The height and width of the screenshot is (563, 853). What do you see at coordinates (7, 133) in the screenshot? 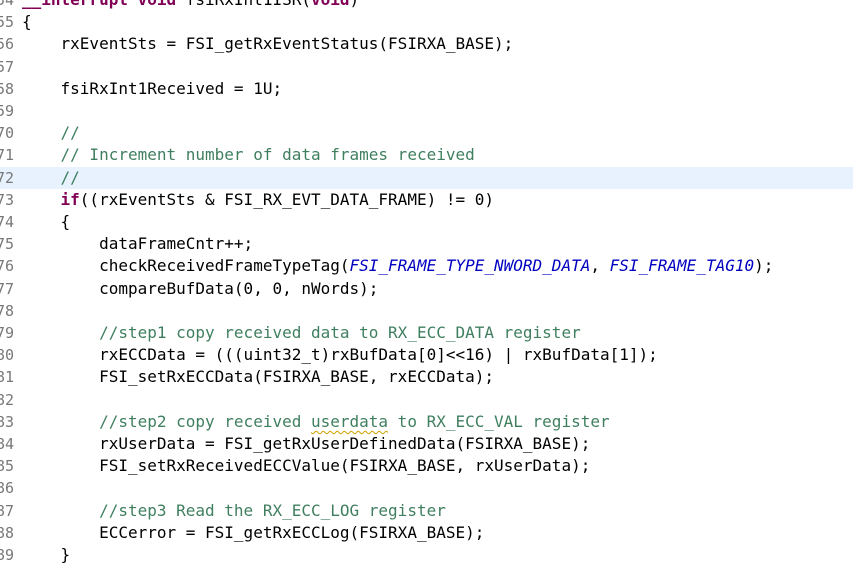
I see `line-number: 70` at bounding box center [7, 133].